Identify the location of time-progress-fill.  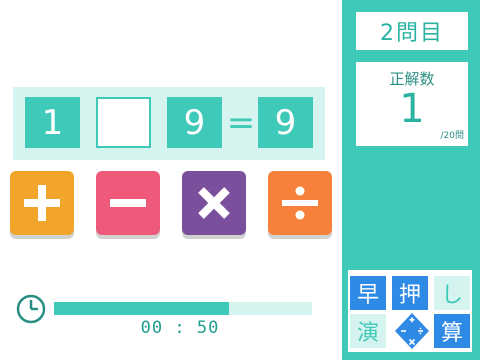
(142, 308).